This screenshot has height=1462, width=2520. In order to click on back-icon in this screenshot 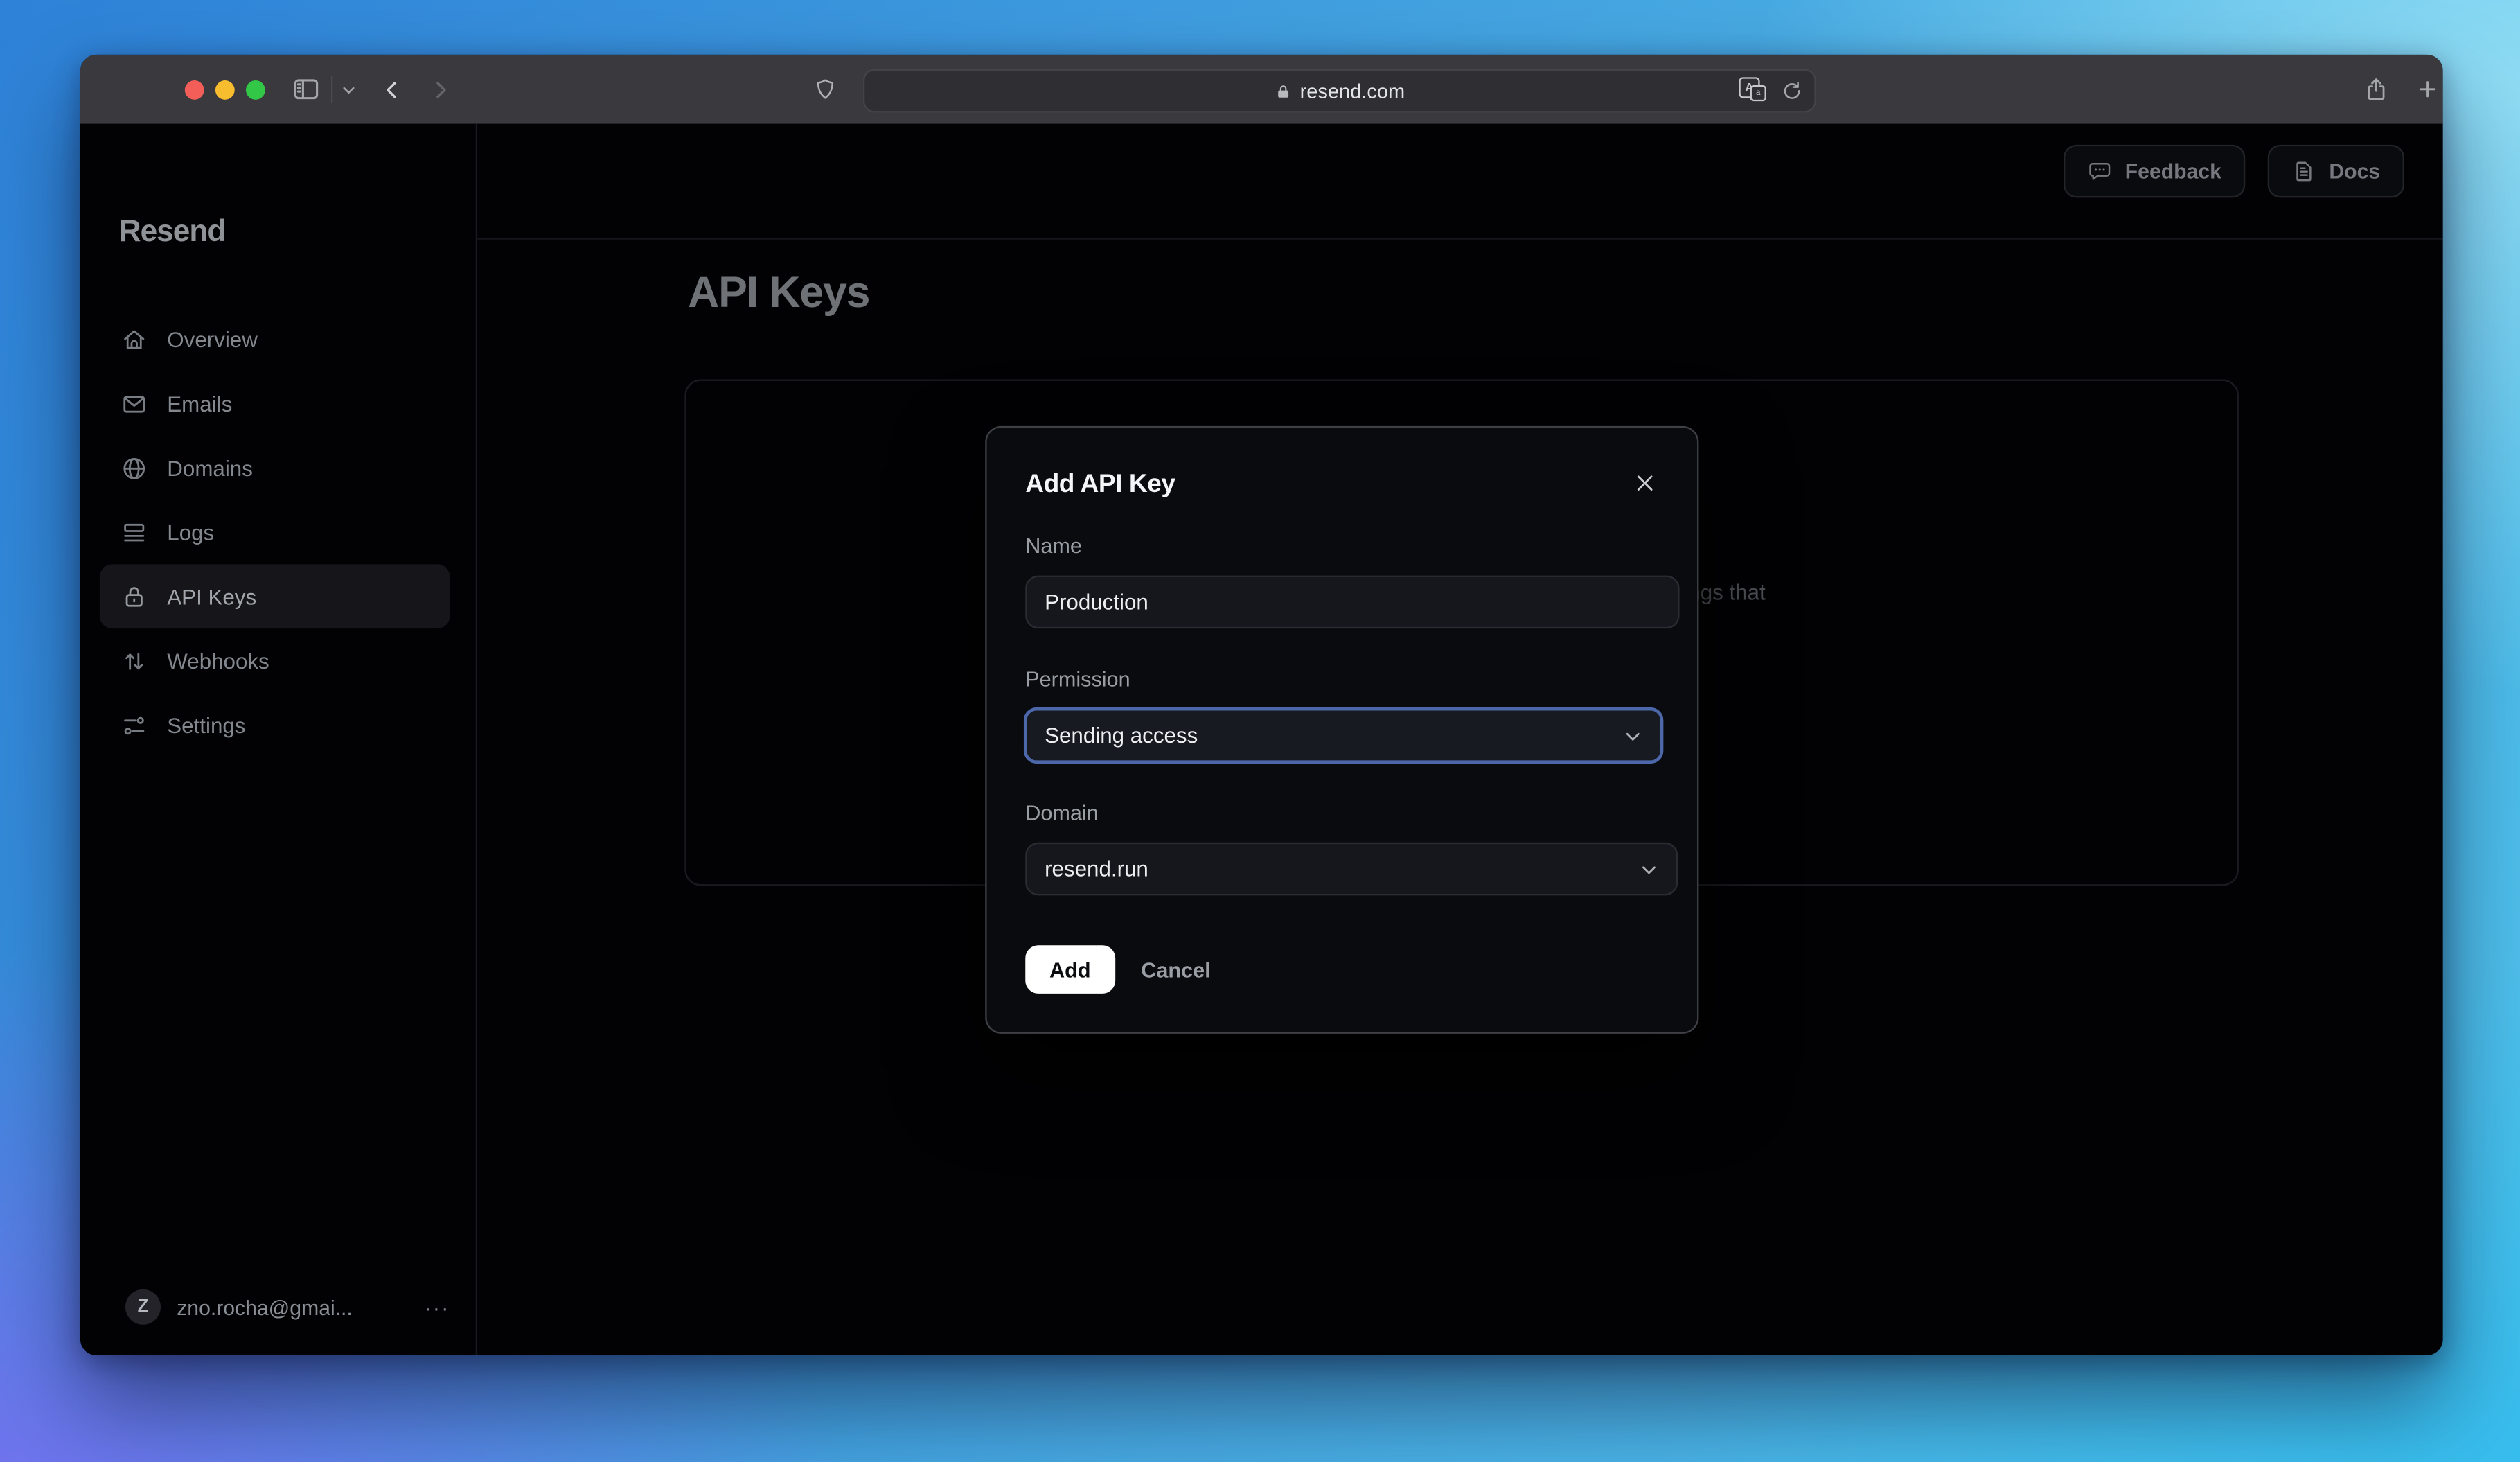, I will do `click(392, 89)`.